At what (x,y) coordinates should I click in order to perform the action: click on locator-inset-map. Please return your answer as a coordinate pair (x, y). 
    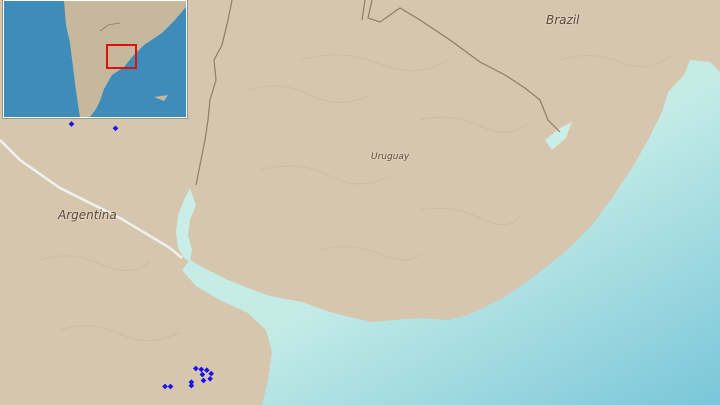
    Looking at the image, I should click on (95, 59).